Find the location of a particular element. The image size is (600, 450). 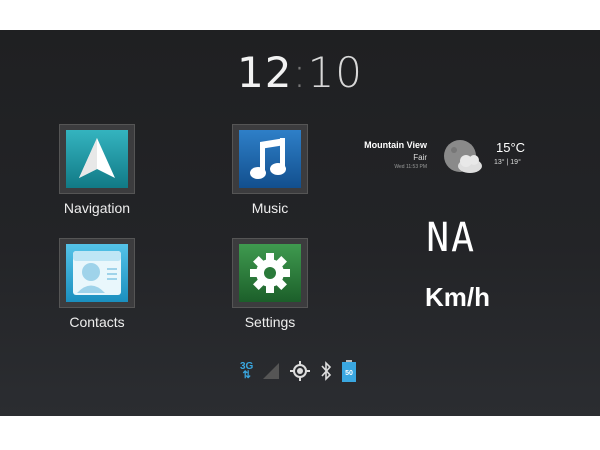

network-indicator: 3G ⇅ is located at coordinates (246, 371).